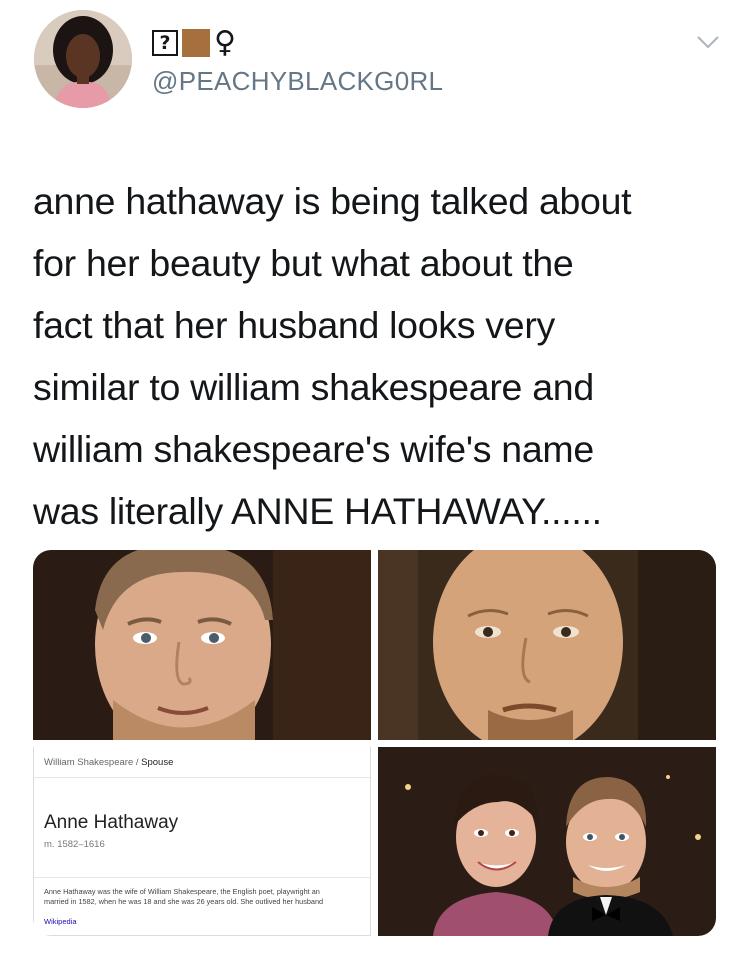  What do you see at coordinates (202, 645) in the screenshot?
I see `photo-husband` at bounding box center [202, 645].